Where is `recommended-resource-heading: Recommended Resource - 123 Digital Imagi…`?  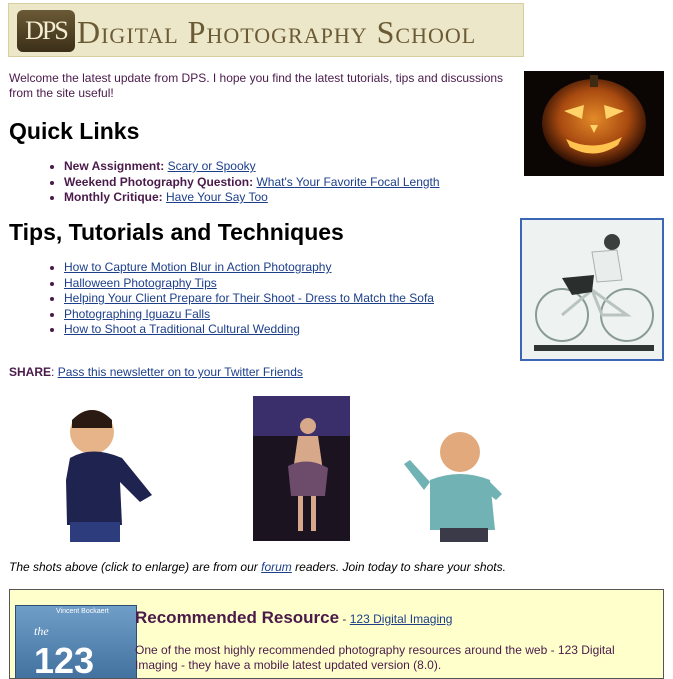
recommended-resource-heading: Recommended Resource - 123 Digital Imagi… is located at coordinates (294, 617).